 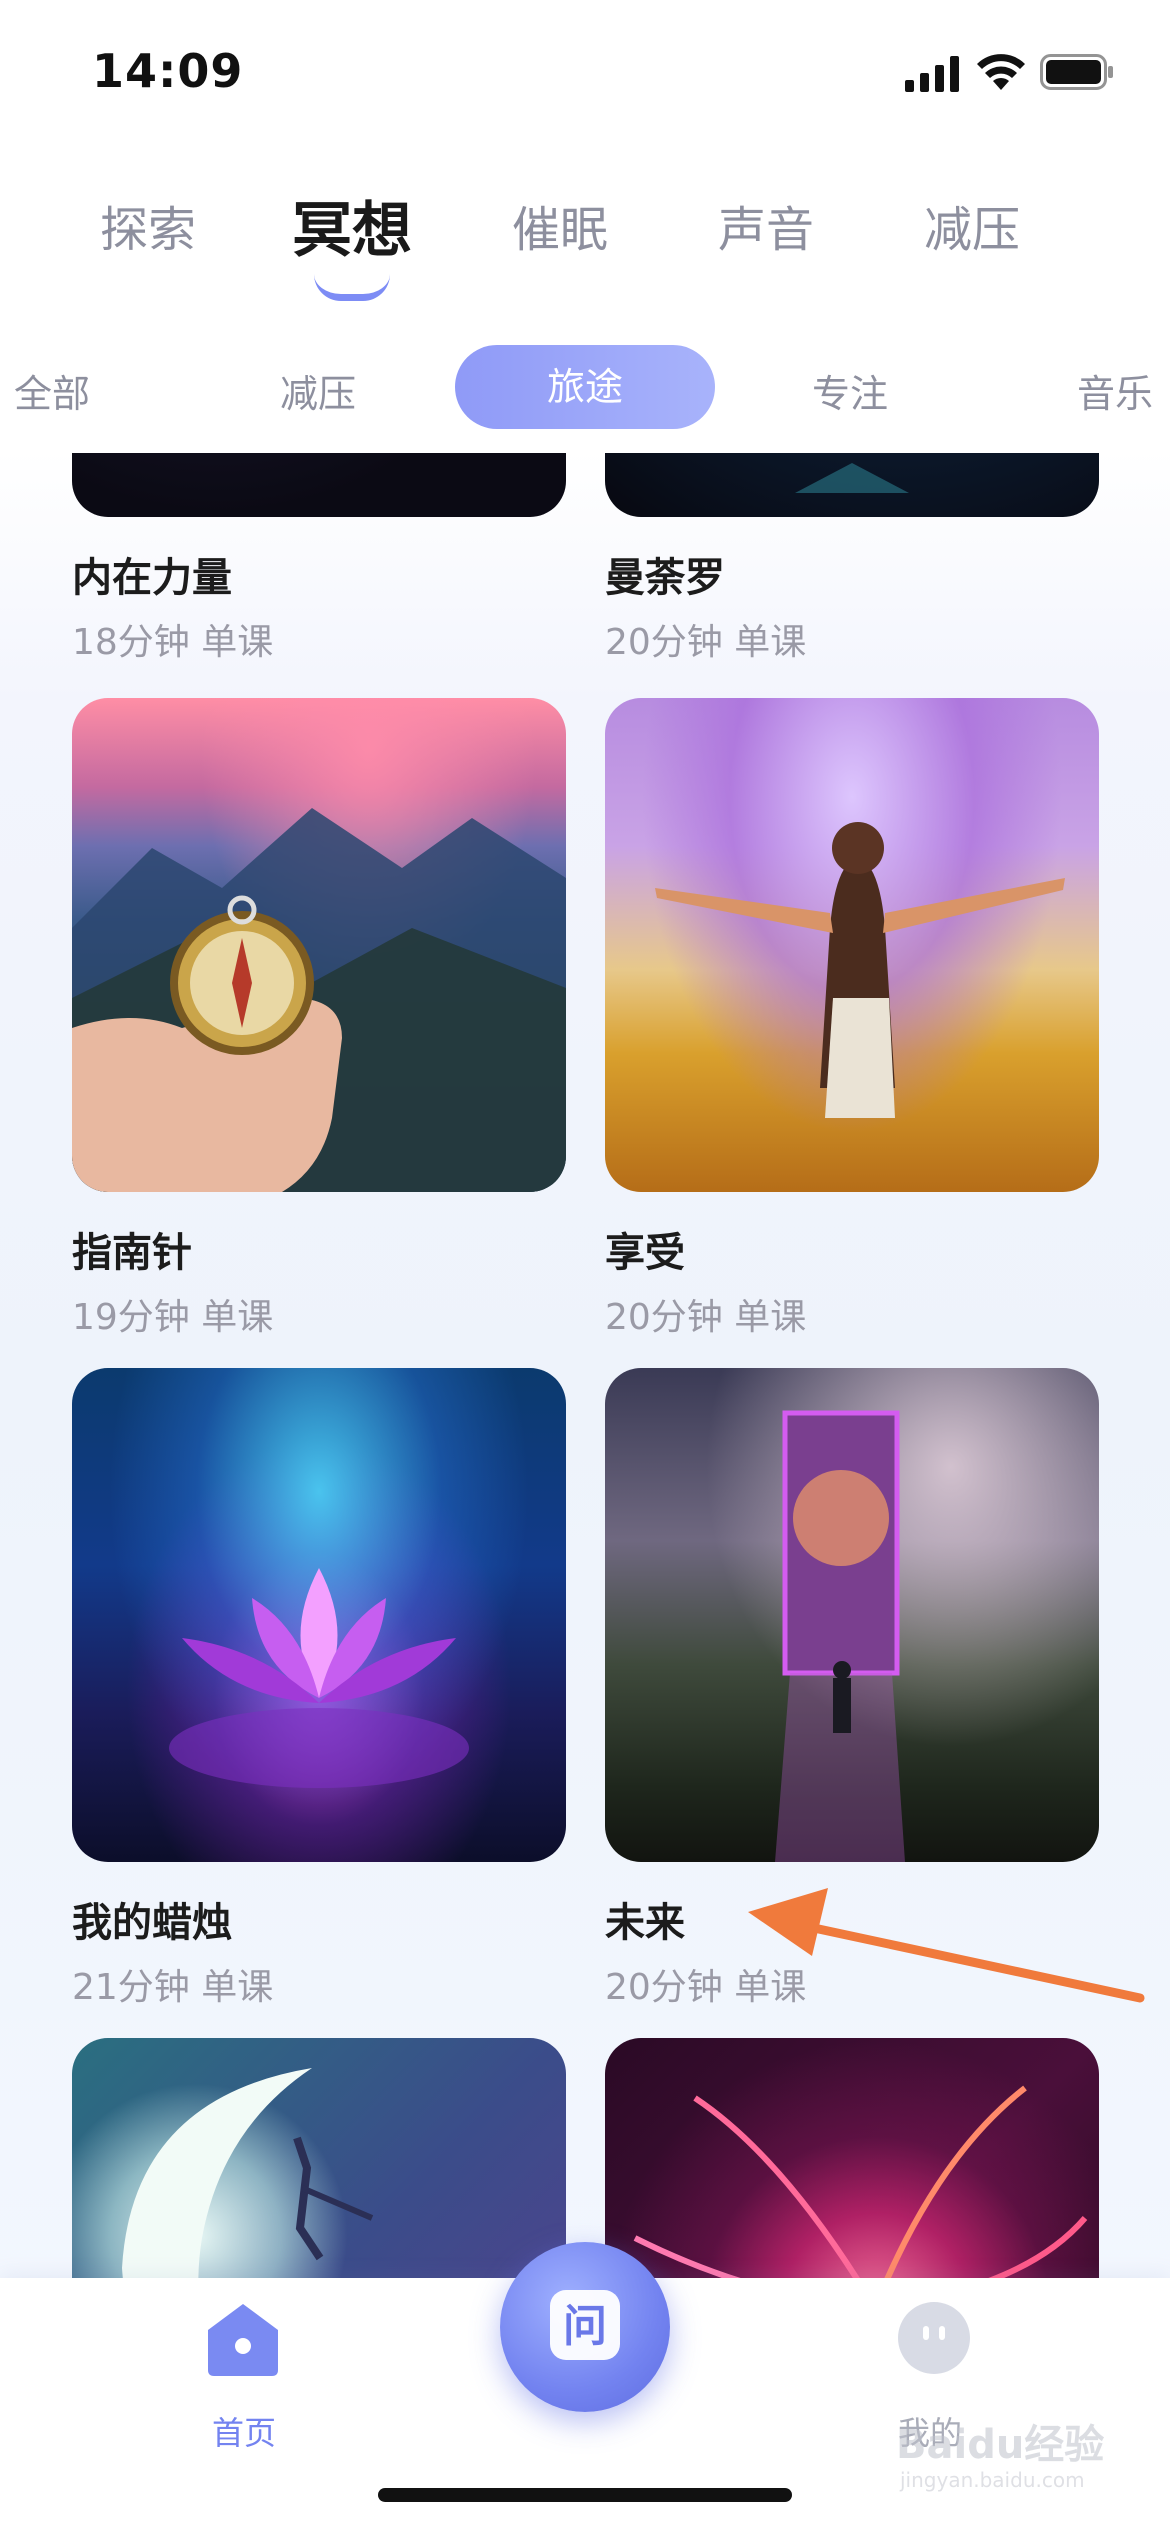 What do you see at coordinates (850, 390) in the screenshot?
I see `chip-focus: 专注` at bounding box center [850, 390].